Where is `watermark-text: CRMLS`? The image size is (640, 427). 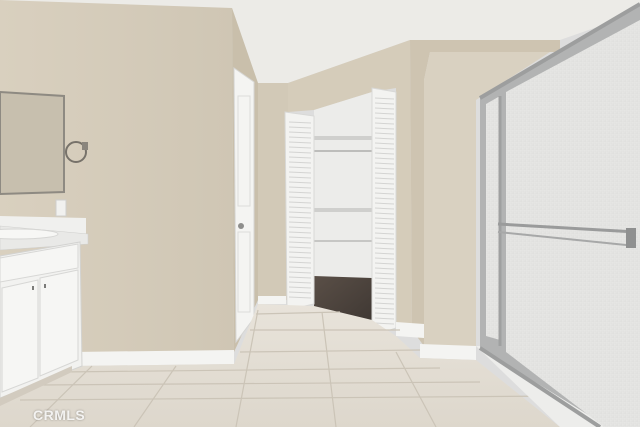 watermark-text: CRMLS is located at coordinates (59, 415).